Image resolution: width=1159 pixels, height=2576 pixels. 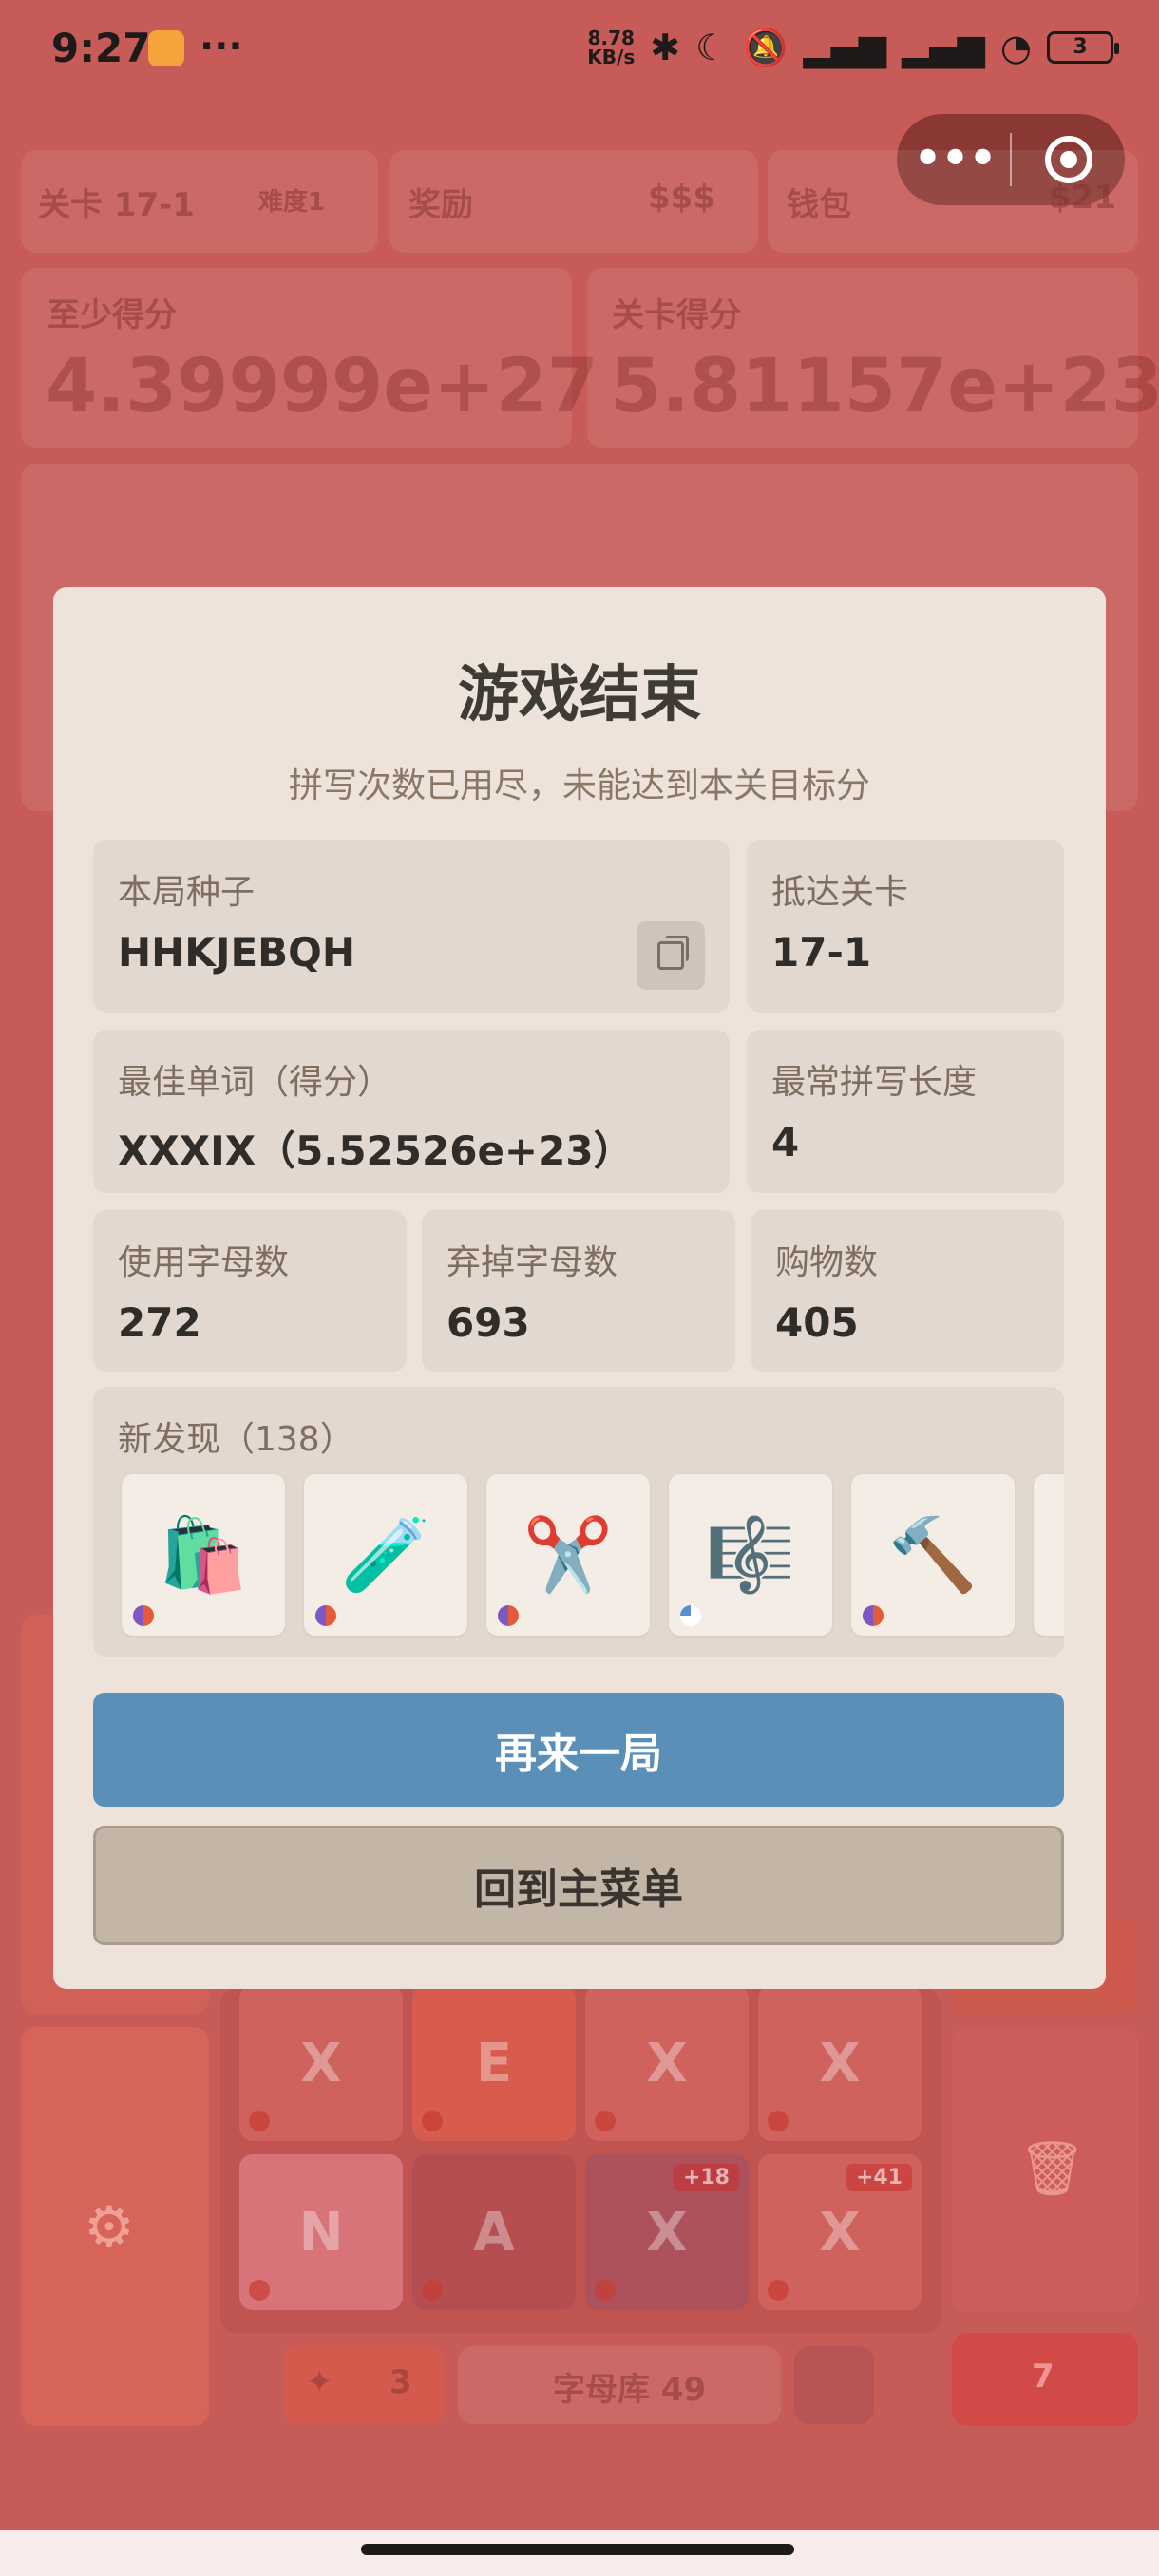 What do you see at coordinates (821, 952) in the screenshot?
I see `reached-level-value: 17-1` at bounding box center [821, 952].